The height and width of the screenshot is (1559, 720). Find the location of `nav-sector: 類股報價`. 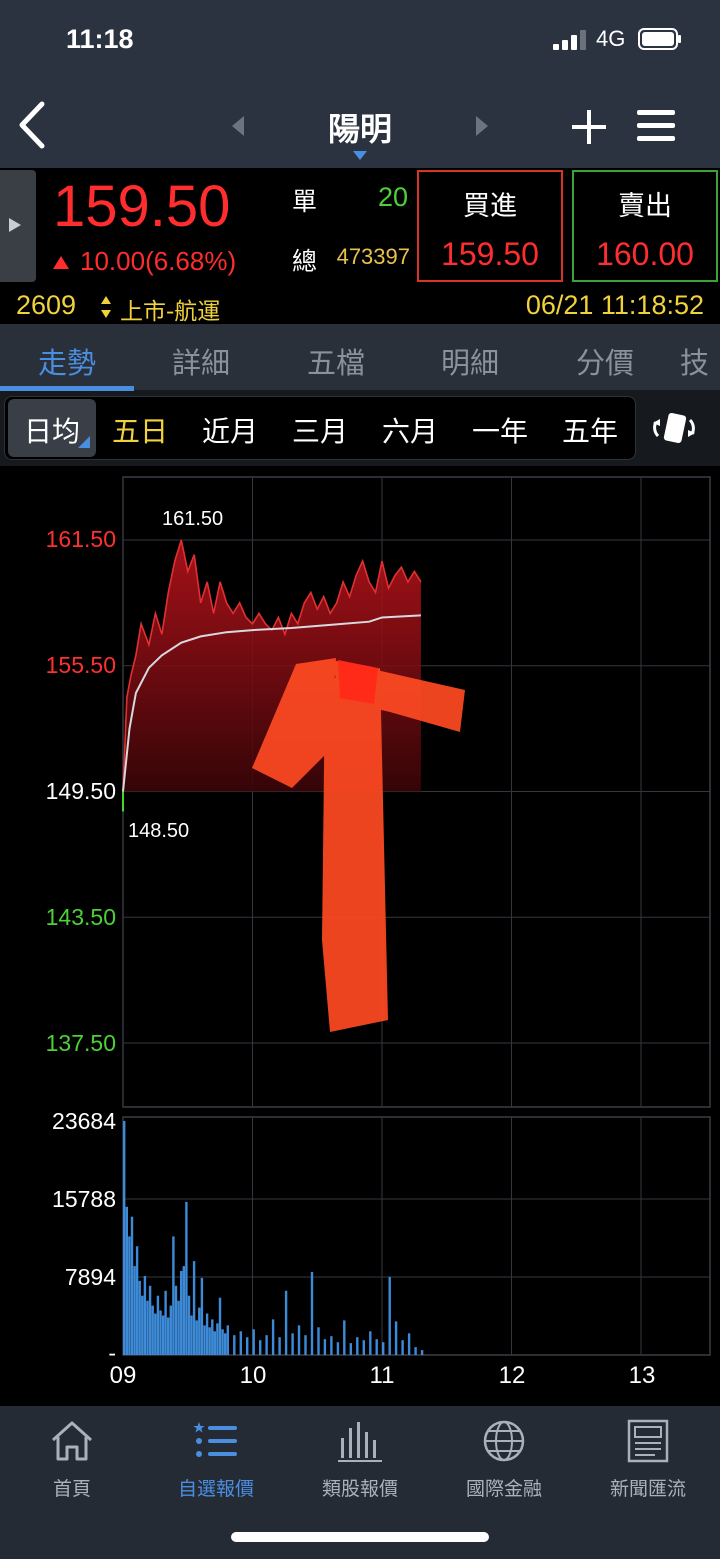

nav-sector: 類股報價 is located at coordinates (360, 1459).